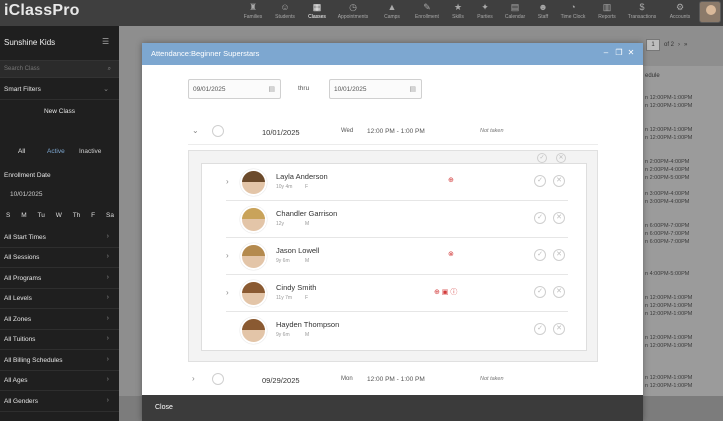 The width and height of the screenshot is (723, 421). What do you see at coordinates (485, 7) in the screenshot?
I see `parties-icon: ✦` at bounding box center [485, 7].